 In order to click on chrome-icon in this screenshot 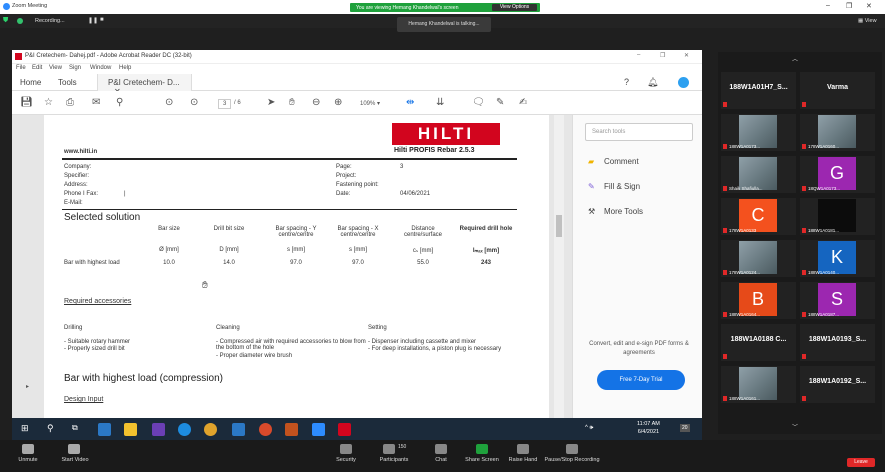, I will do `click(210, 429)`.